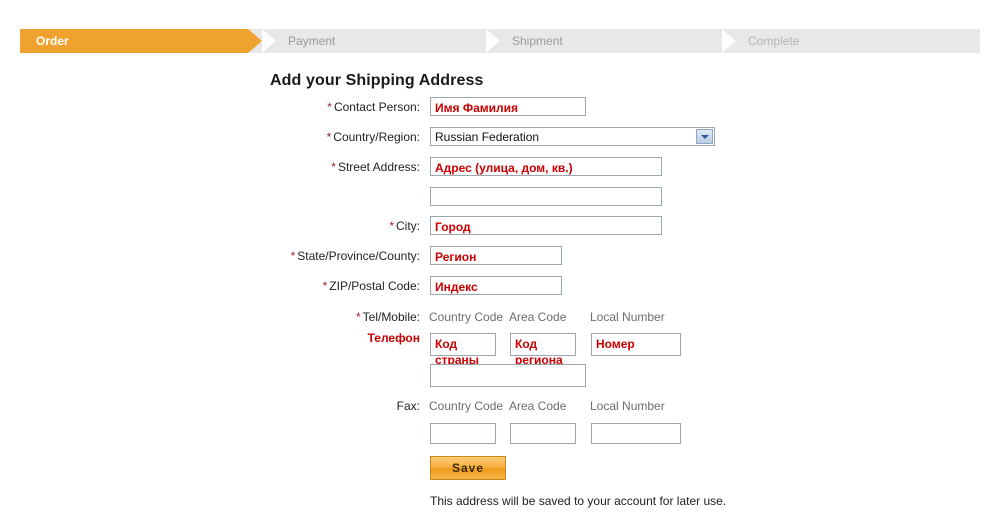  I want to click on label-contact-person: * Contact Person:, so click(300, 107).